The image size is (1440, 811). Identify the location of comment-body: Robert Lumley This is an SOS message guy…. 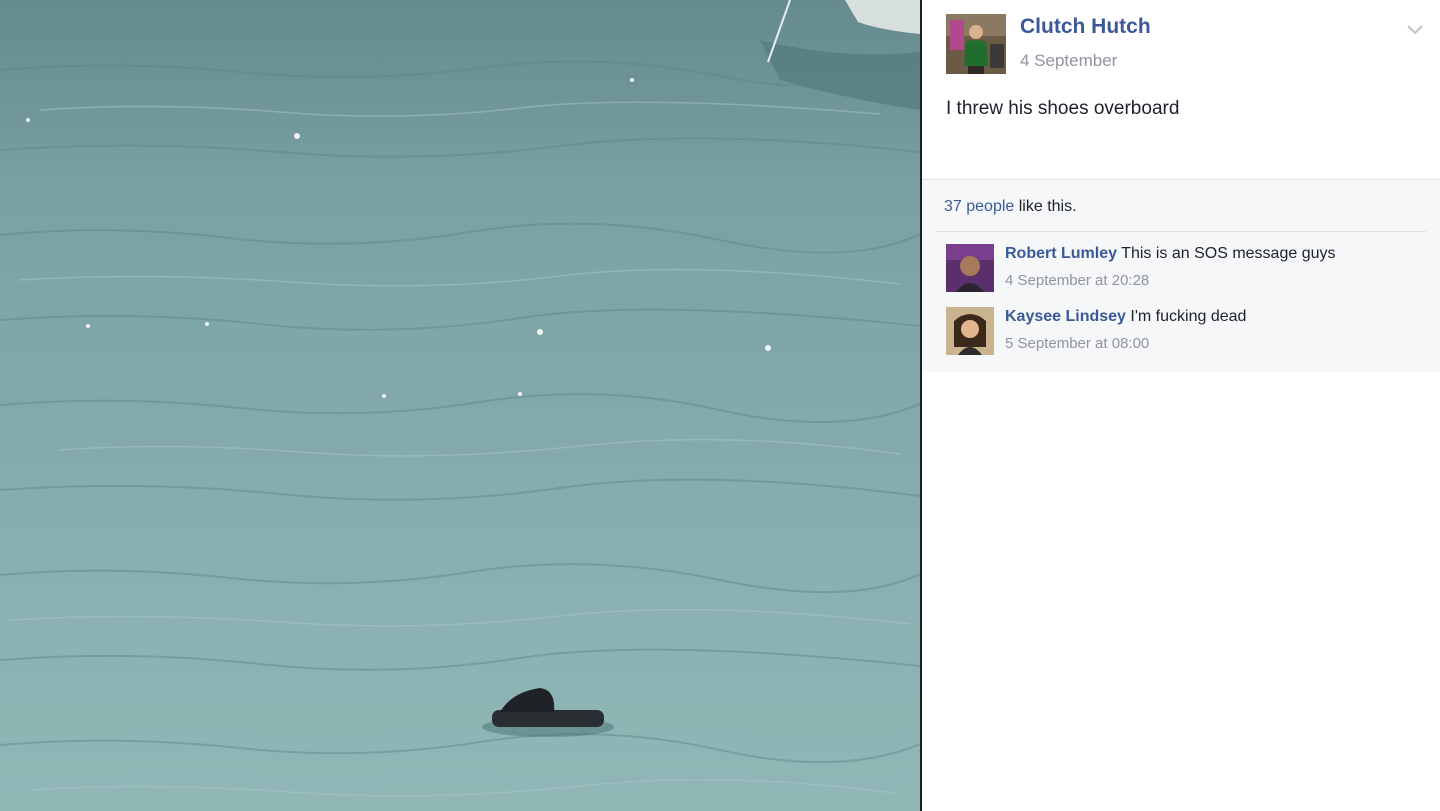
(1170, 254).